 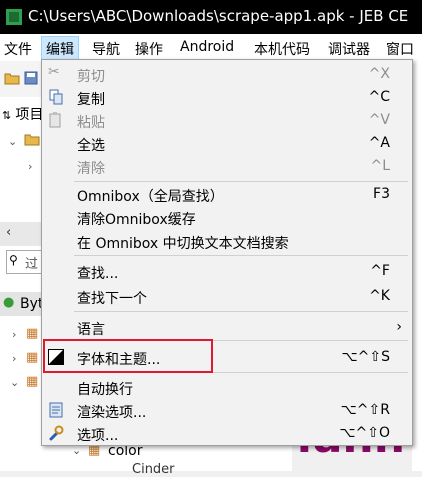 I want to click on bytecode-header: ● Byt, so click(x=22, y=304).